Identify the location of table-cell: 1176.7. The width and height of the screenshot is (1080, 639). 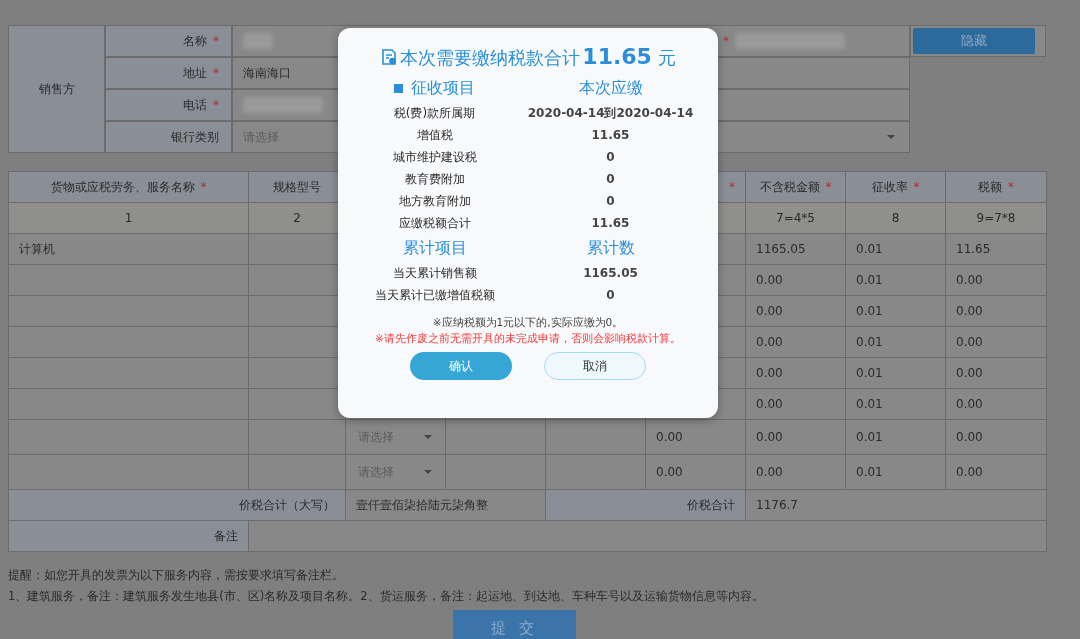
(896, 505).